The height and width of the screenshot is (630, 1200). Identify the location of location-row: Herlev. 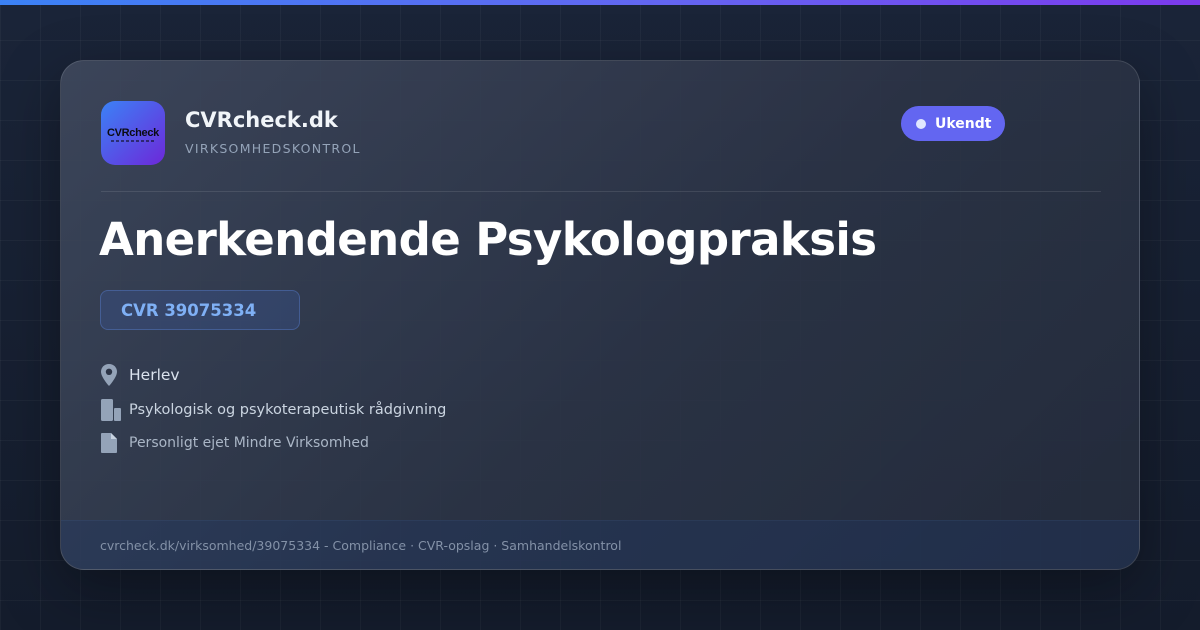
(140, 375).